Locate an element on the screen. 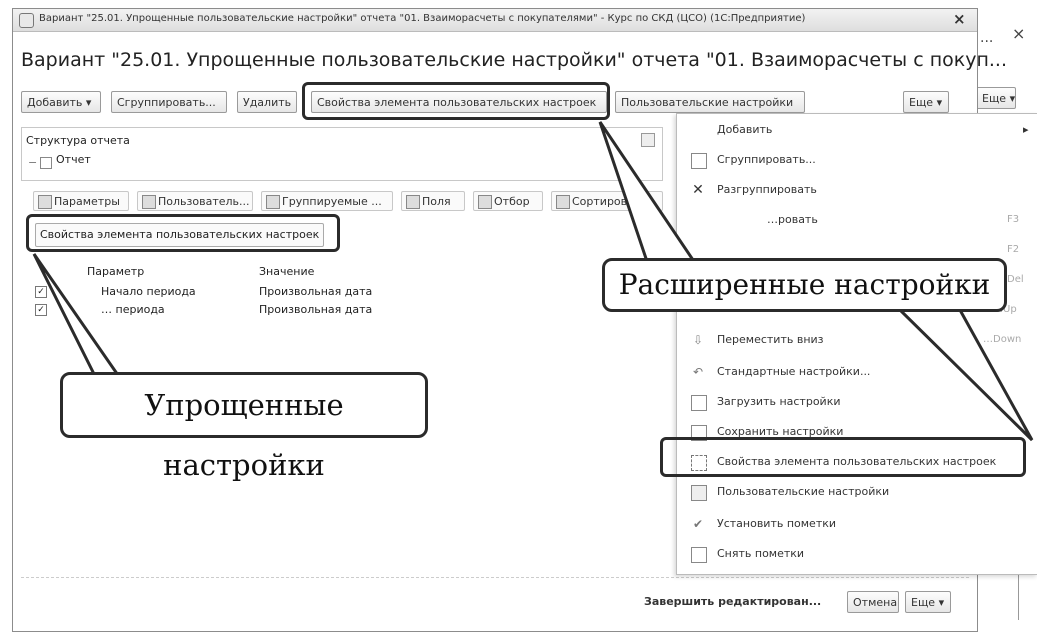  callout-simplified: Упрощенные настройки is located at coordinates (244, 427).